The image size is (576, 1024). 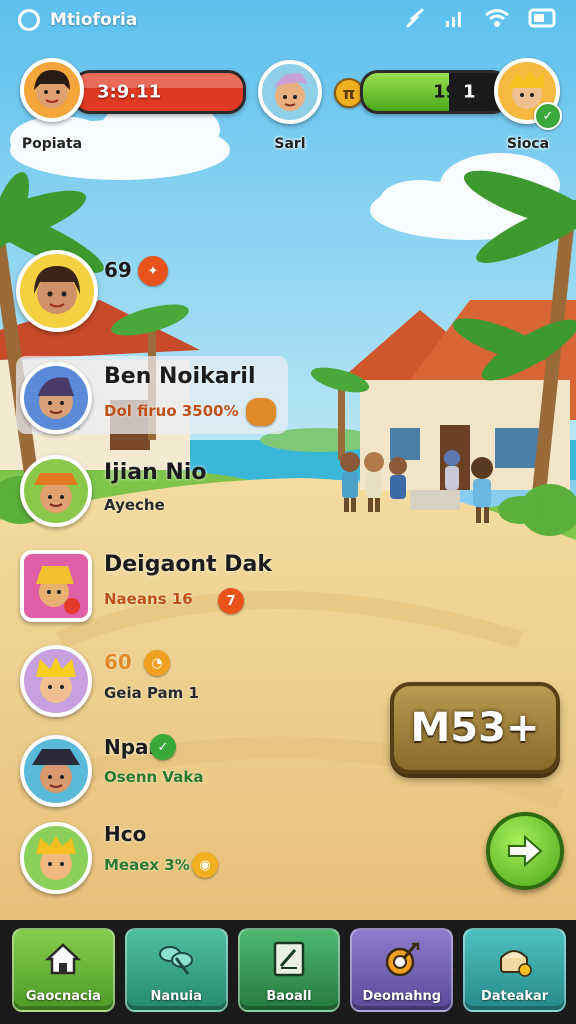 What do you see at coordinates (231, 601) in the screenshot?
I see `roster-badge-3: 7` at bounding box center [231, 601].